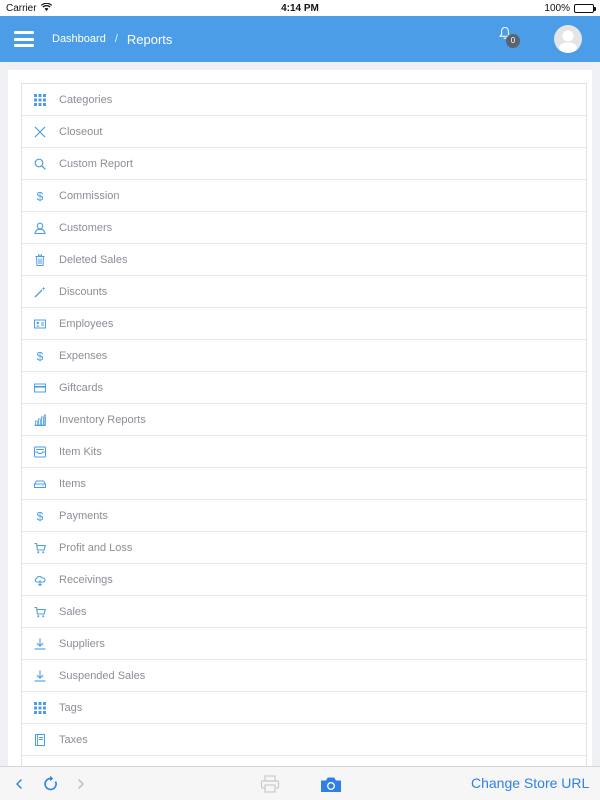  I want to click on report-item-item-kits: Item Kits, so click(304, 452).